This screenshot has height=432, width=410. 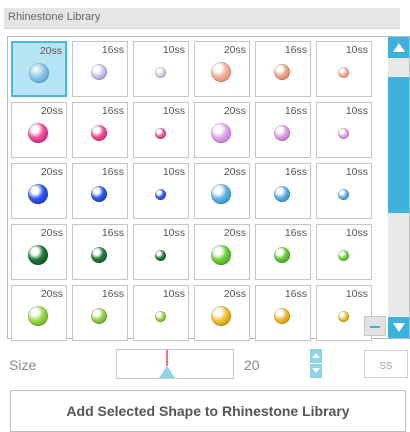 I want to click on slider-thumb, so click(x=167, y=372).